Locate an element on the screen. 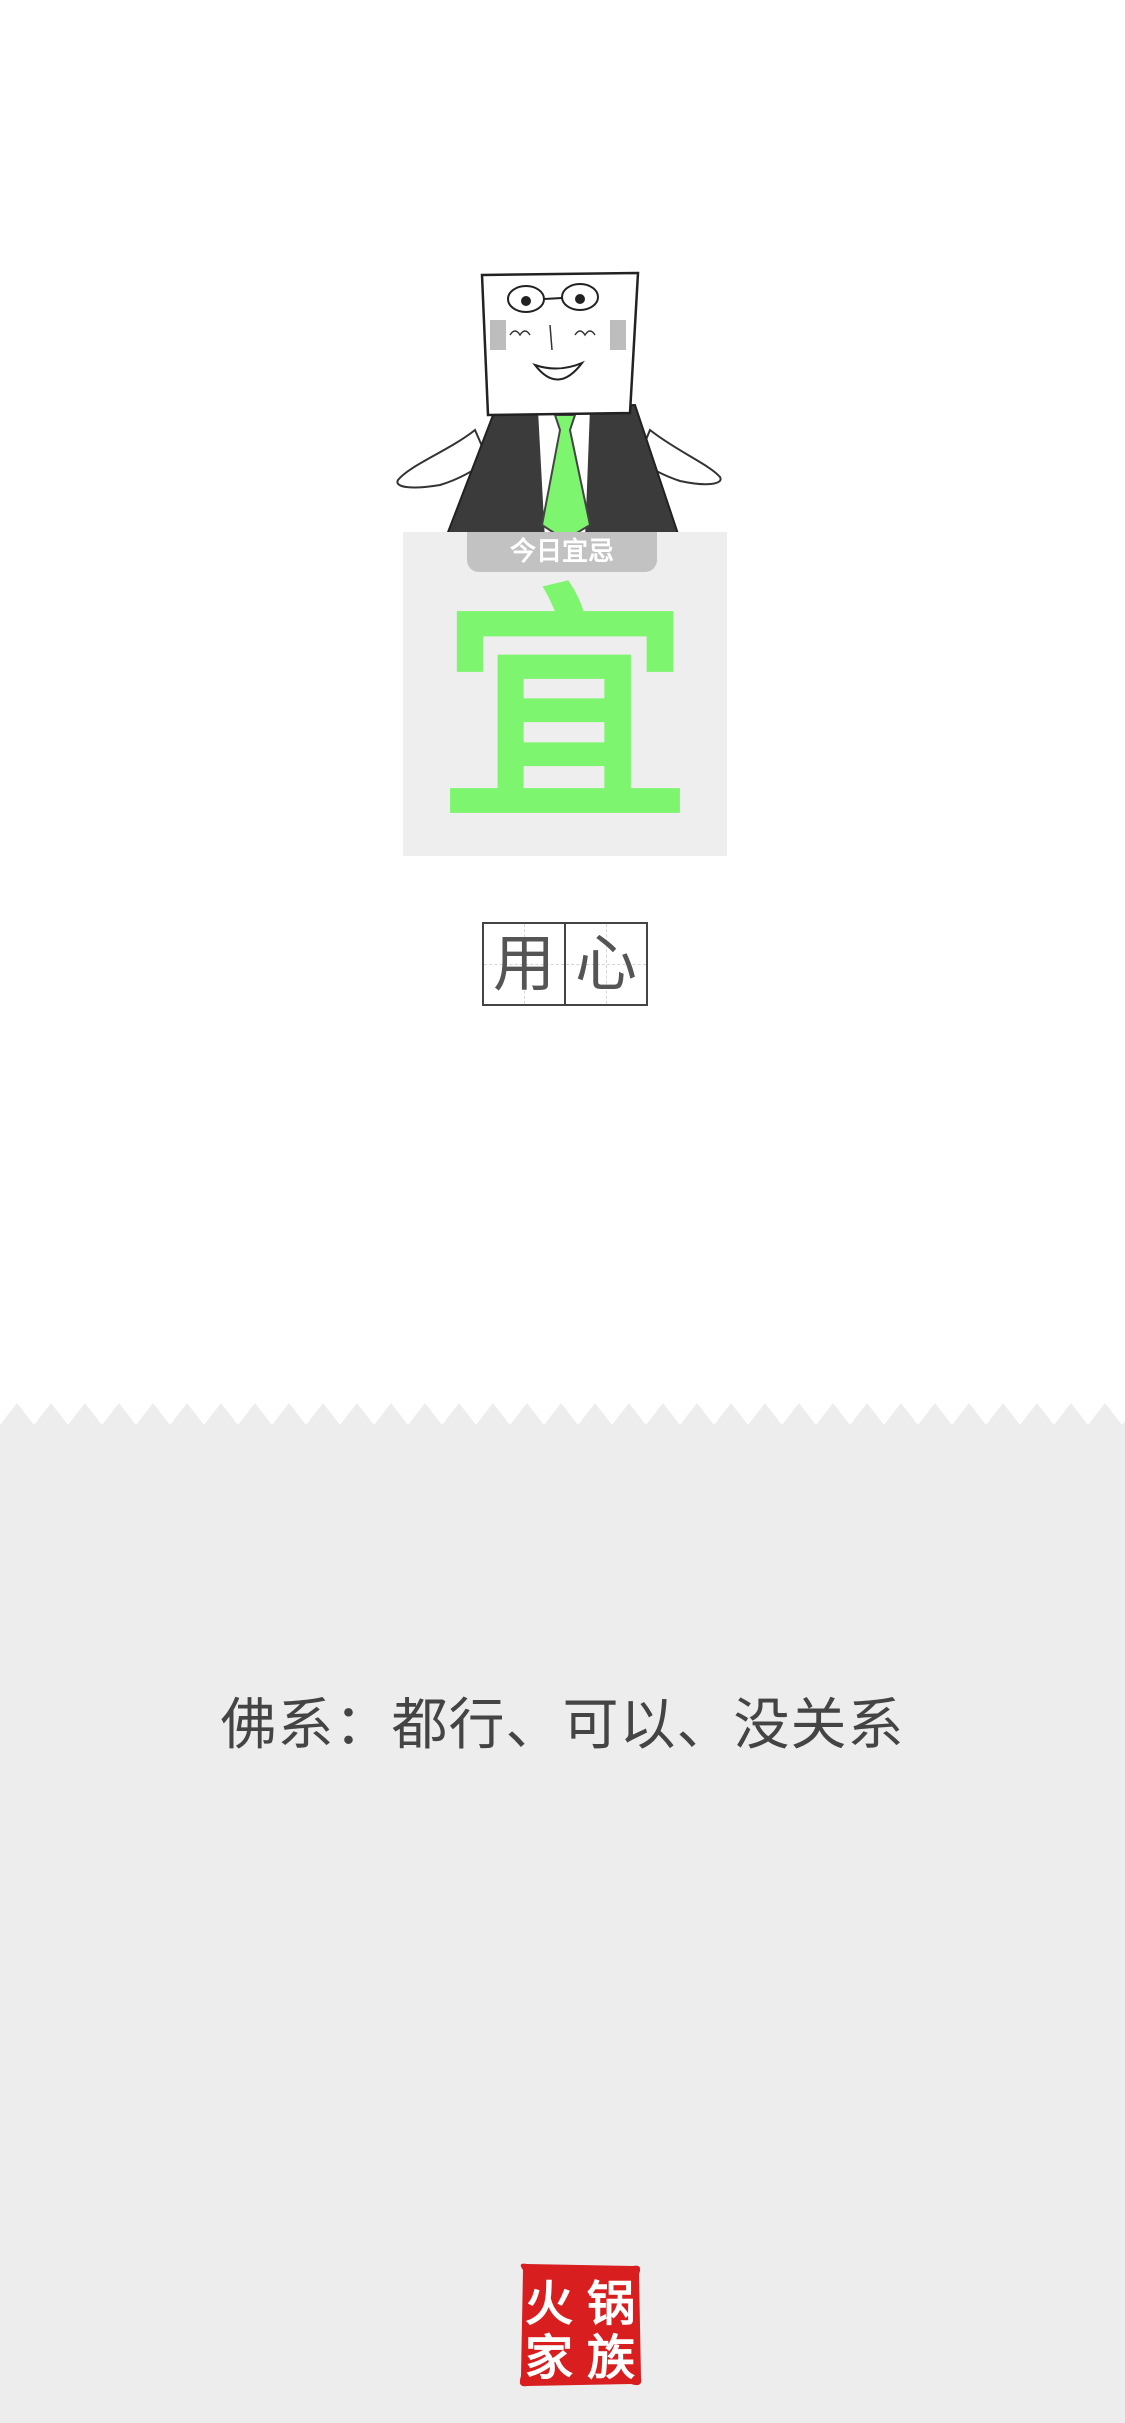 Image resolution: width=1125 pixels, height=2423 pixels. svg-text: 火 is located at coordinates (549, 2304).